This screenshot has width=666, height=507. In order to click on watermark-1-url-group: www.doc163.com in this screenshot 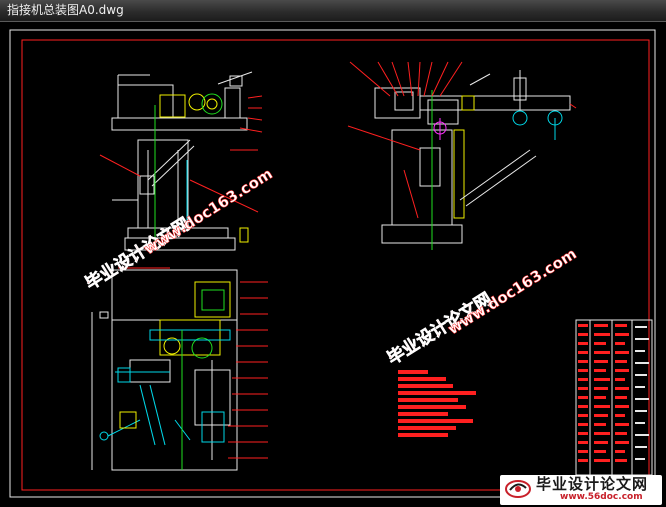, I will do `click(208, 211)`.